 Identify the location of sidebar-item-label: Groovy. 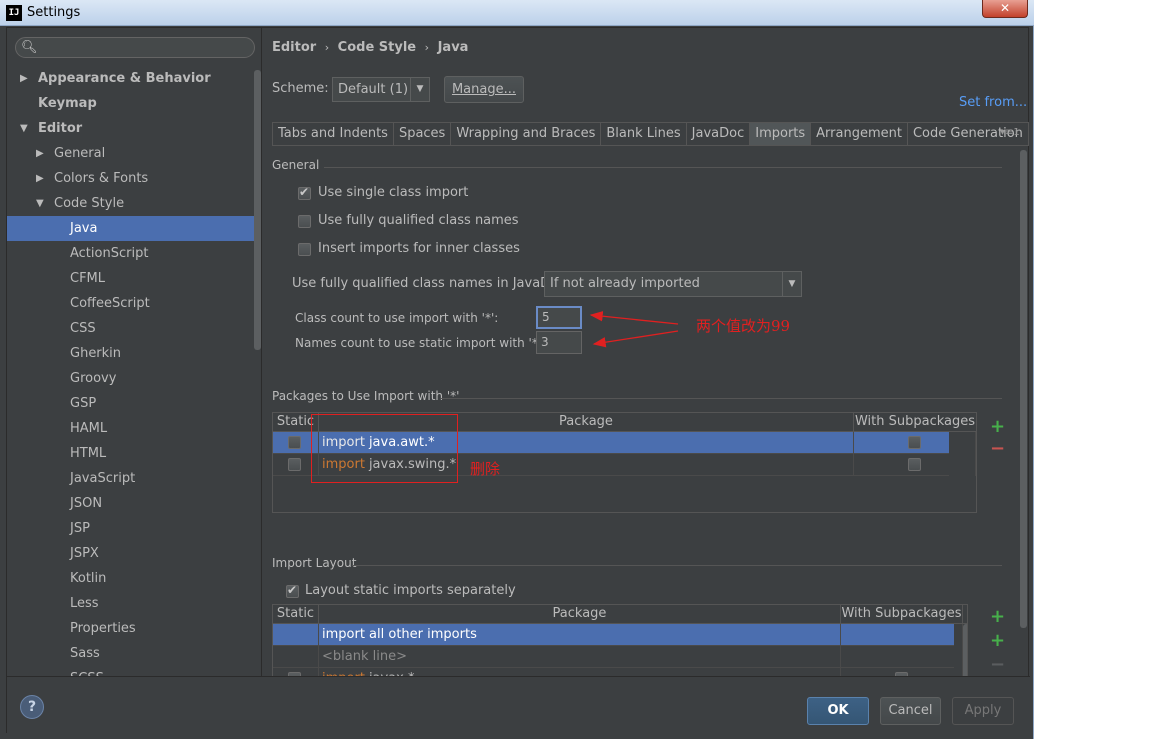
(93, 378).